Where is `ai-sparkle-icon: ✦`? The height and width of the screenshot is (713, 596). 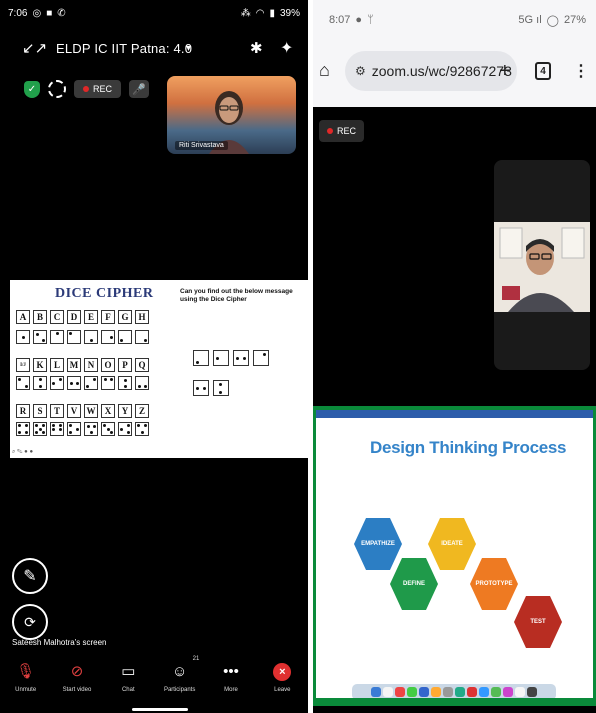 ai-sparkle-icon: ✦ is located at coordinates (286, 48).